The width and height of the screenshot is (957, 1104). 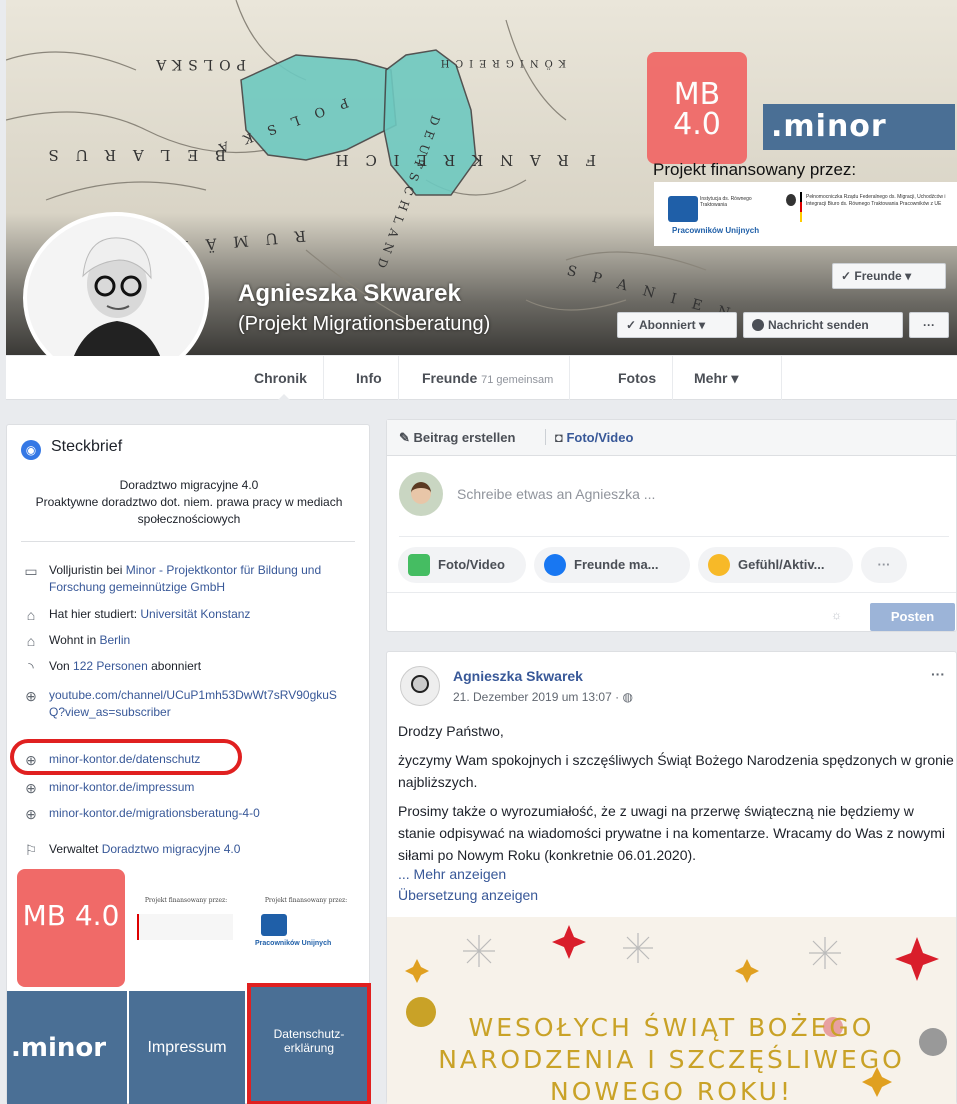 What do you see at coordinates (638, 378) in the screenshot?
I see `tab-fotos: Fotos` at bounding box center [638, 378].